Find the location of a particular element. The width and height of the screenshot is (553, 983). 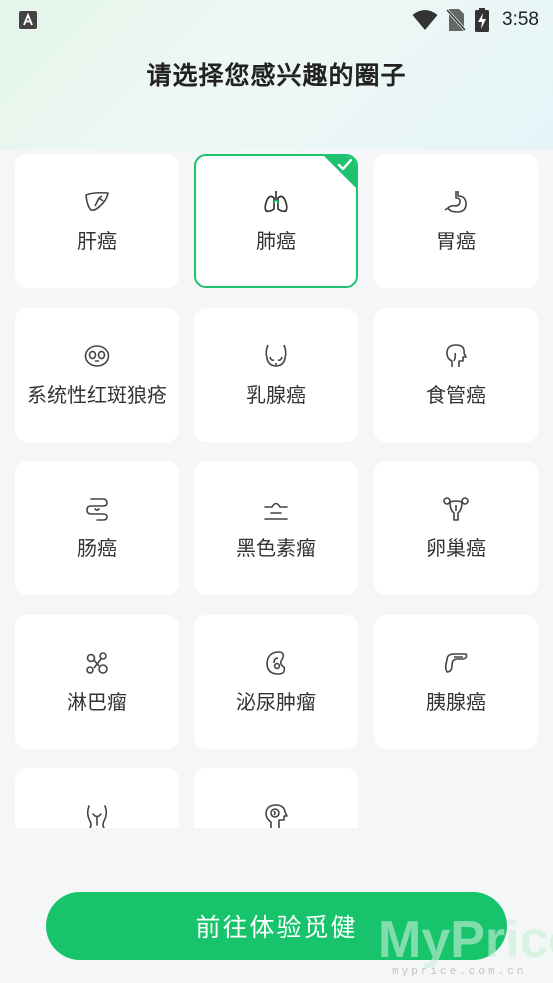

go-experience-button: 前往体验觅健 is located at coordinates (276, 926).